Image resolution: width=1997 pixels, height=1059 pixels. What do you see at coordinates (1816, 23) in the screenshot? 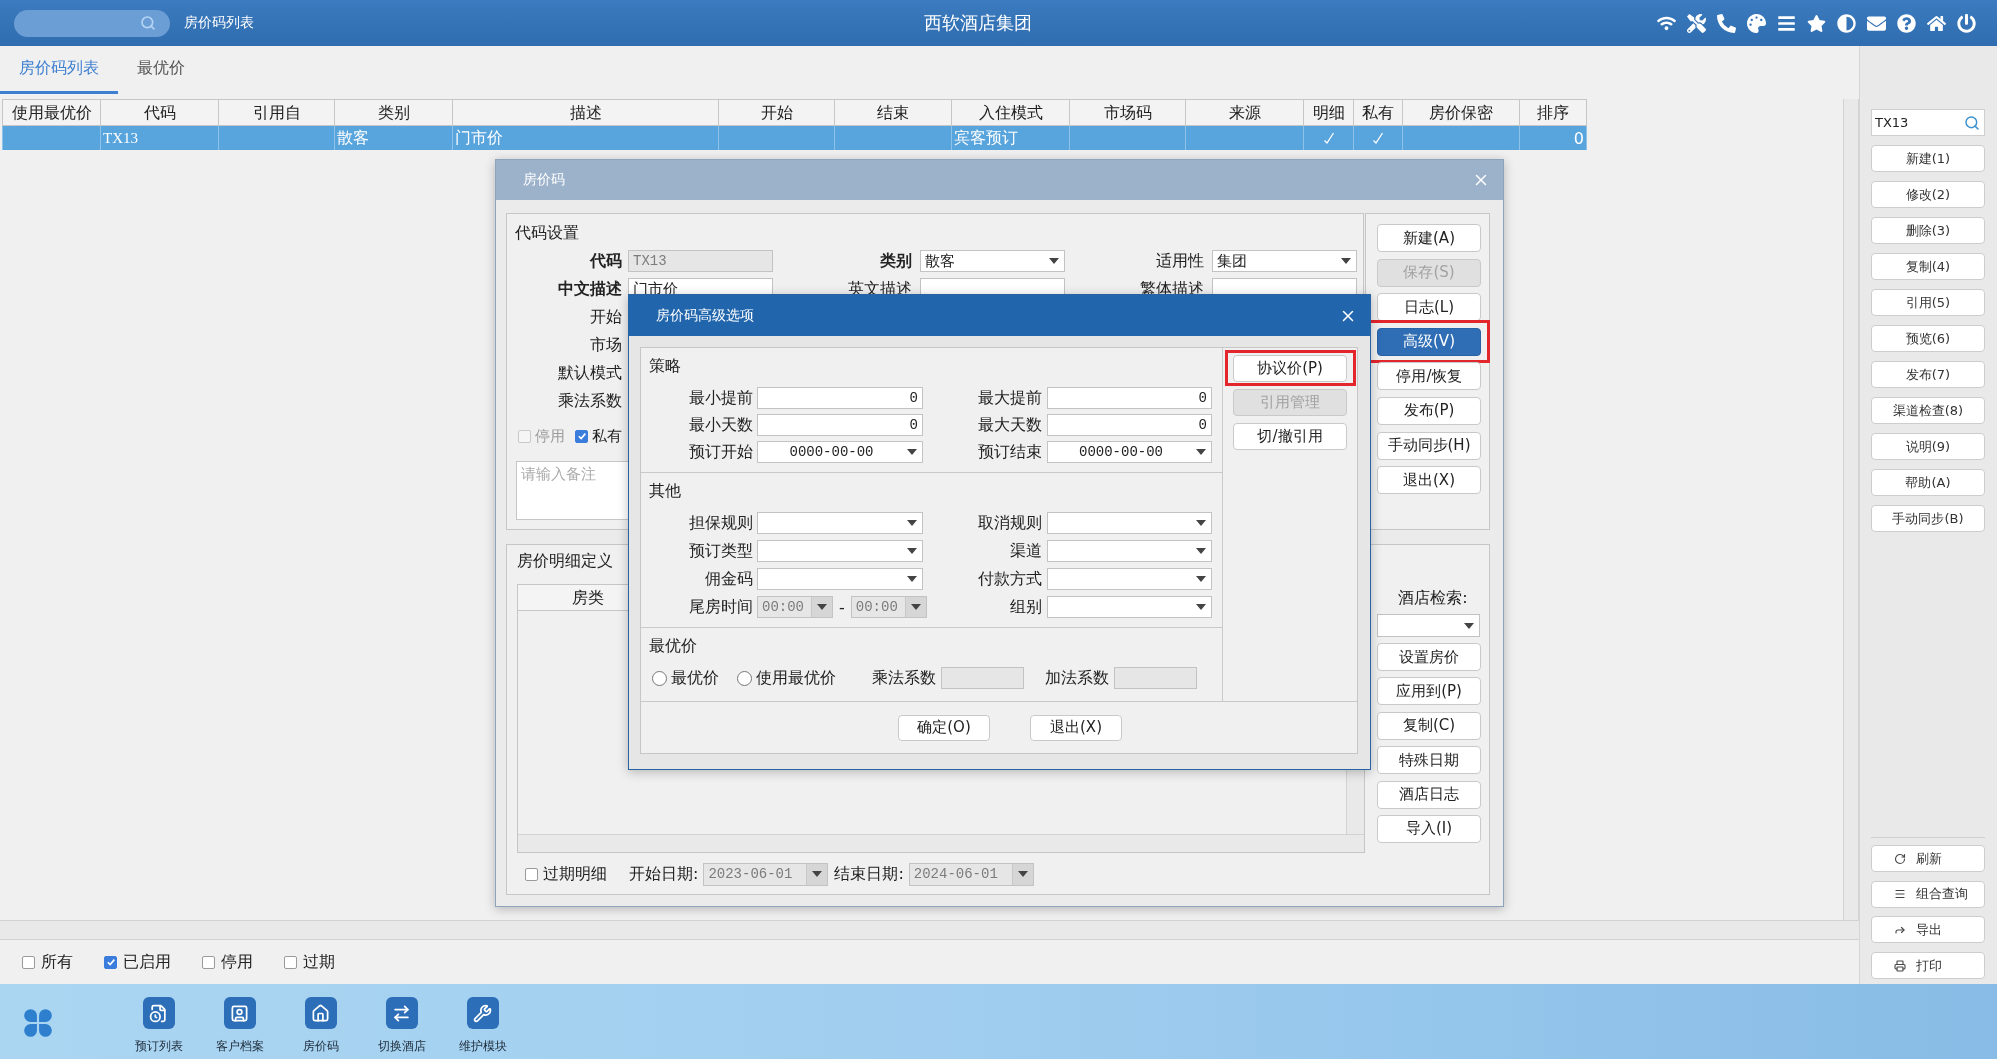
I see `star-icon` at bounding box center [1816, 23].